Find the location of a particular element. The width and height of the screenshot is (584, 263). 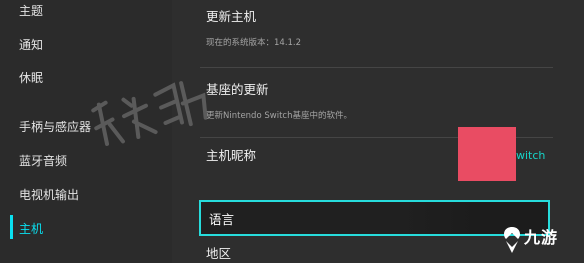

language-row: 语言 is located at coordinates (374, 218).